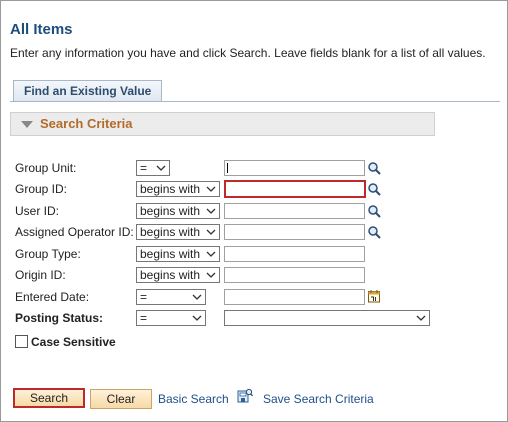 This screenshot has height=422, width=508. Describe the element at coordinates (294, 232) in the screenshot. I see `assigned-operator-id-input` at that location.